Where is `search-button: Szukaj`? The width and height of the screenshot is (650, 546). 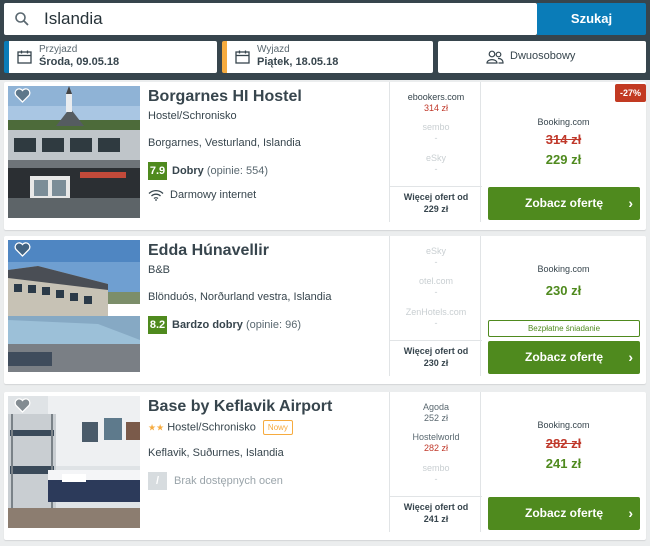 search-button: Szukaj is located at coordinates (591, 19).